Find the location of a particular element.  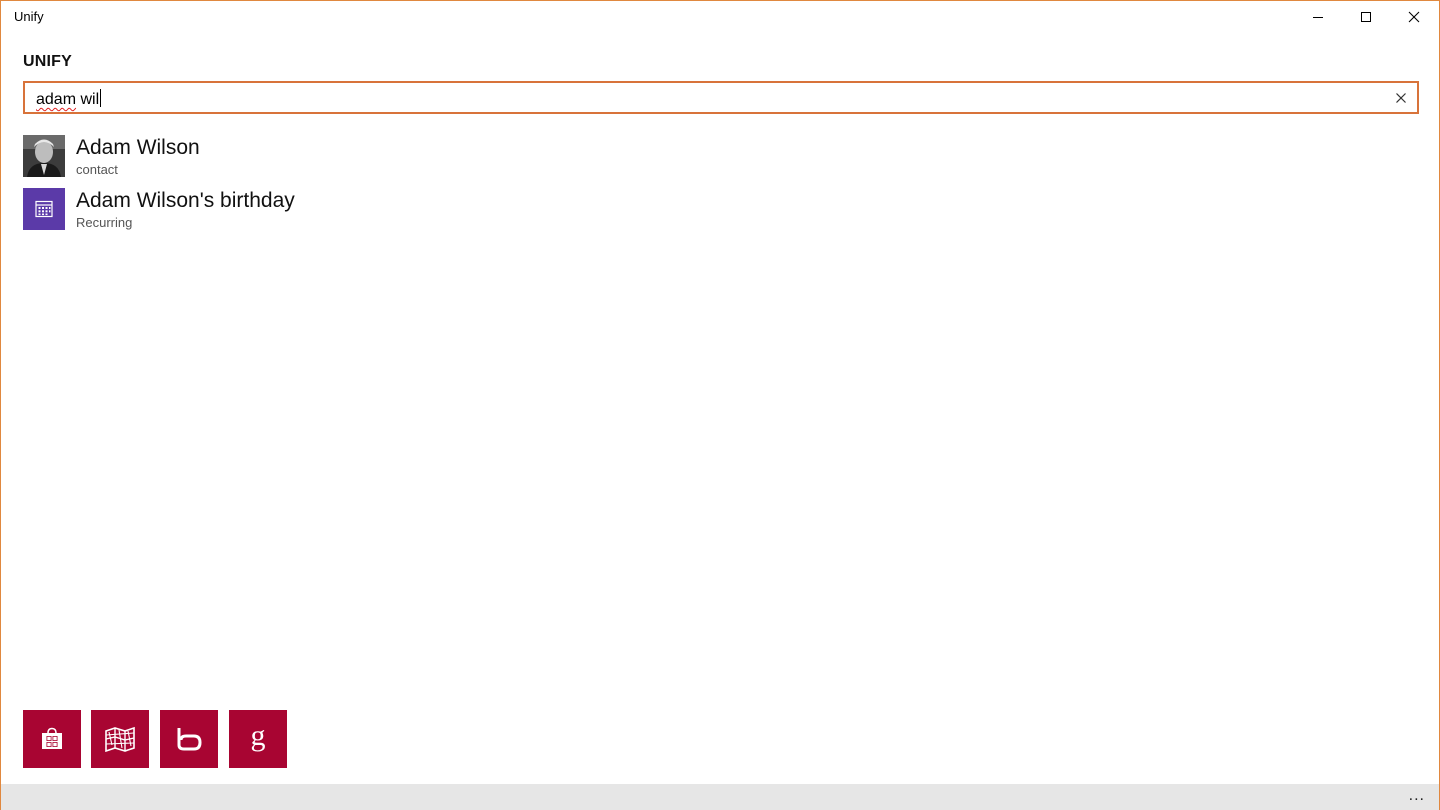

google-icon: g is located at coordinates (258, 738).